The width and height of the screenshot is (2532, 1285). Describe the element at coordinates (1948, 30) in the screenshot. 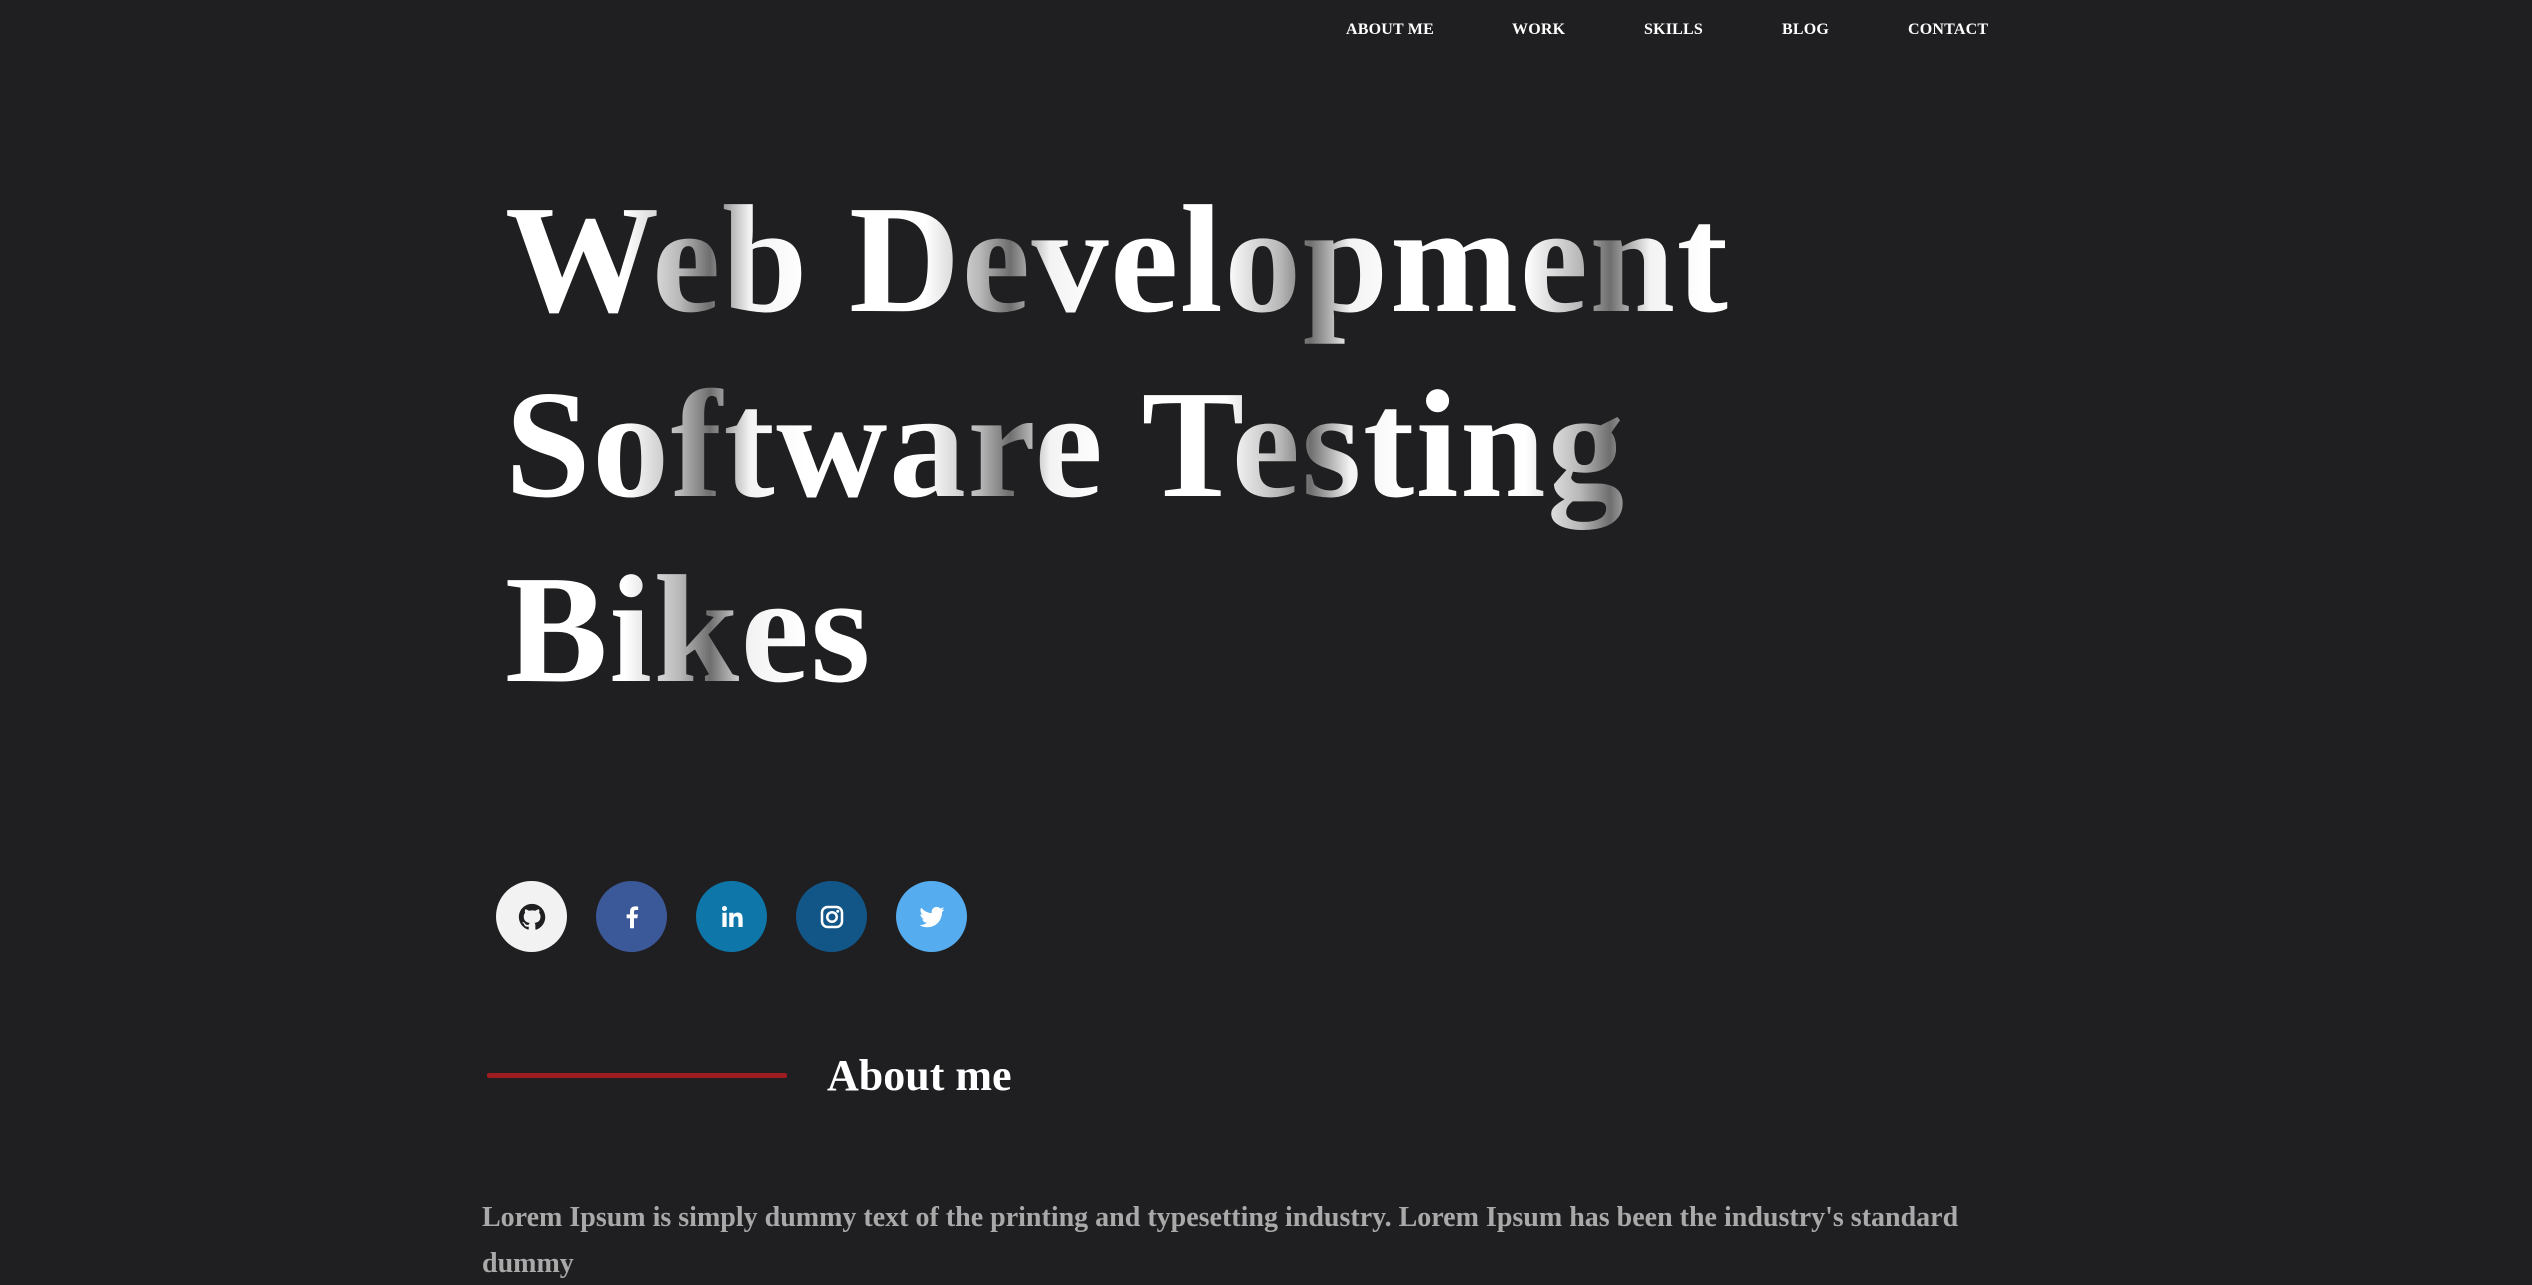

I see `nav-contact: CONTACT` at that location.